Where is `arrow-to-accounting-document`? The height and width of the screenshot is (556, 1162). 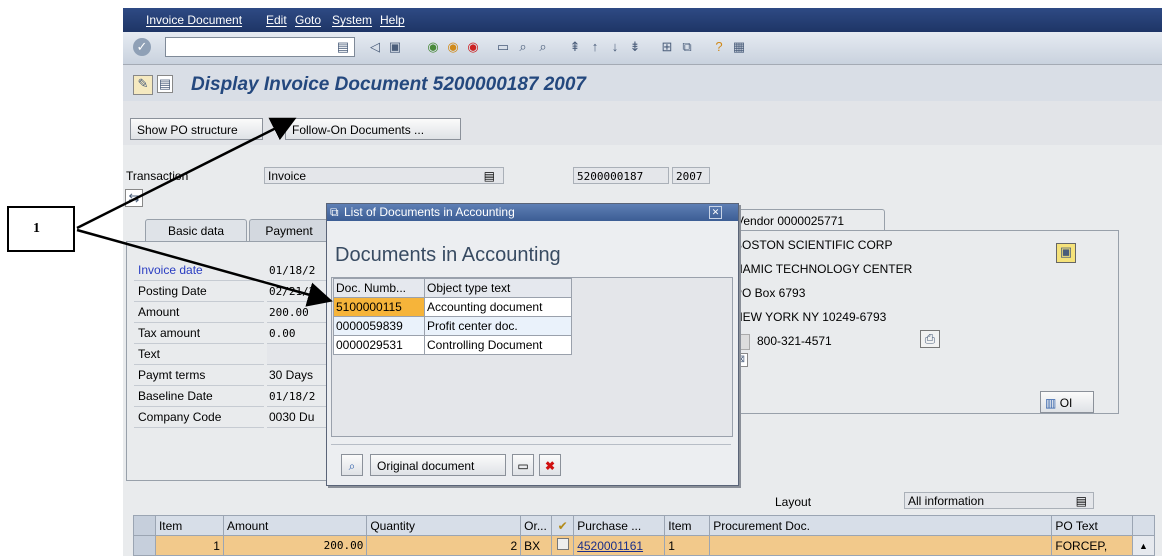 arrow-to-accounting-document is located at coordinates (204, 267).